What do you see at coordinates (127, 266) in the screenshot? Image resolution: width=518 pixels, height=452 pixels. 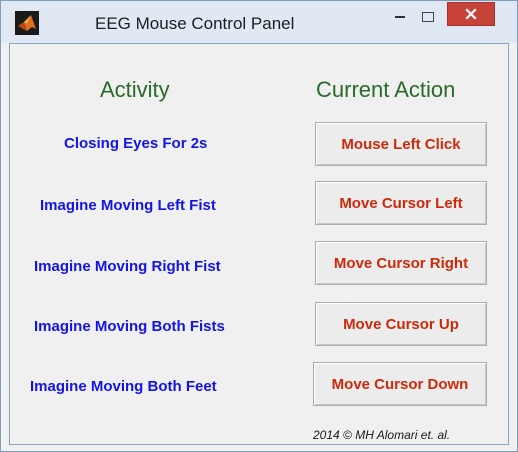 I see `activity-label: Imagine Moving Right Fist` at bounding box center [127, 266].